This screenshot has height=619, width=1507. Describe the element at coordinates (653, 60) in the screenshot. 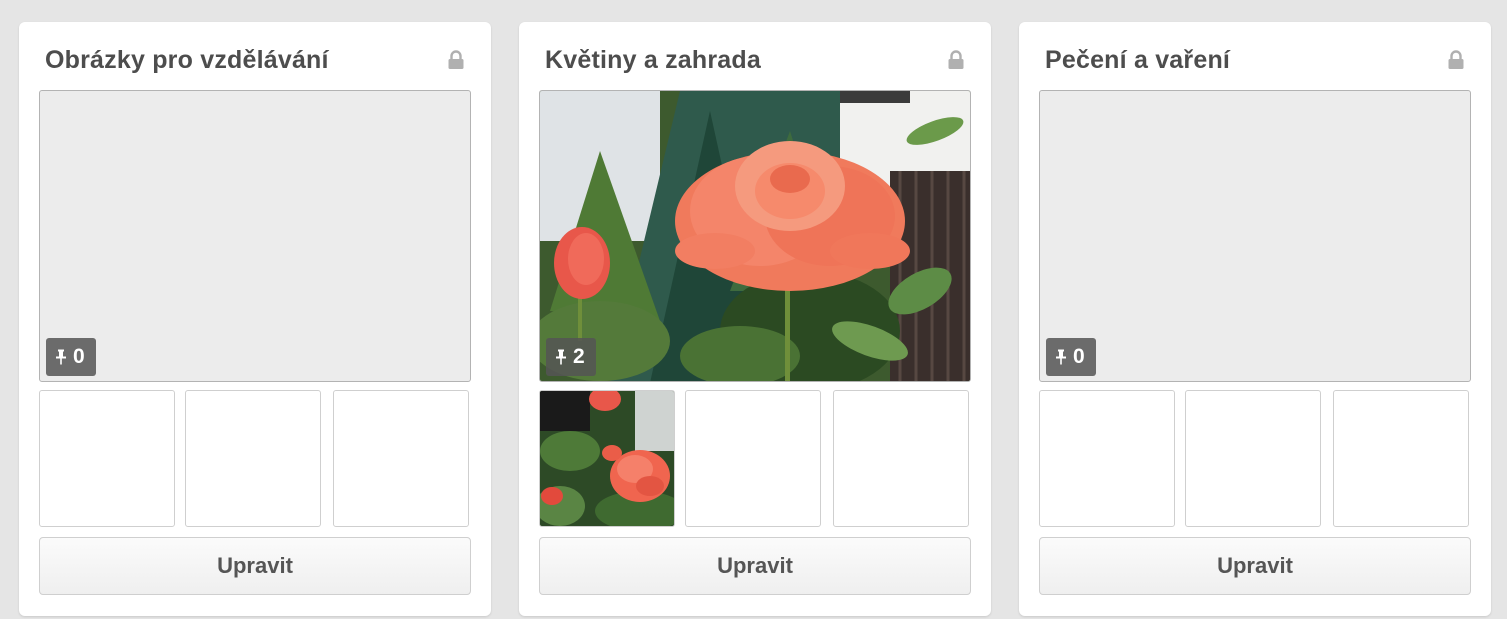

I see `board-title: Květiny a zahrada` at that location.